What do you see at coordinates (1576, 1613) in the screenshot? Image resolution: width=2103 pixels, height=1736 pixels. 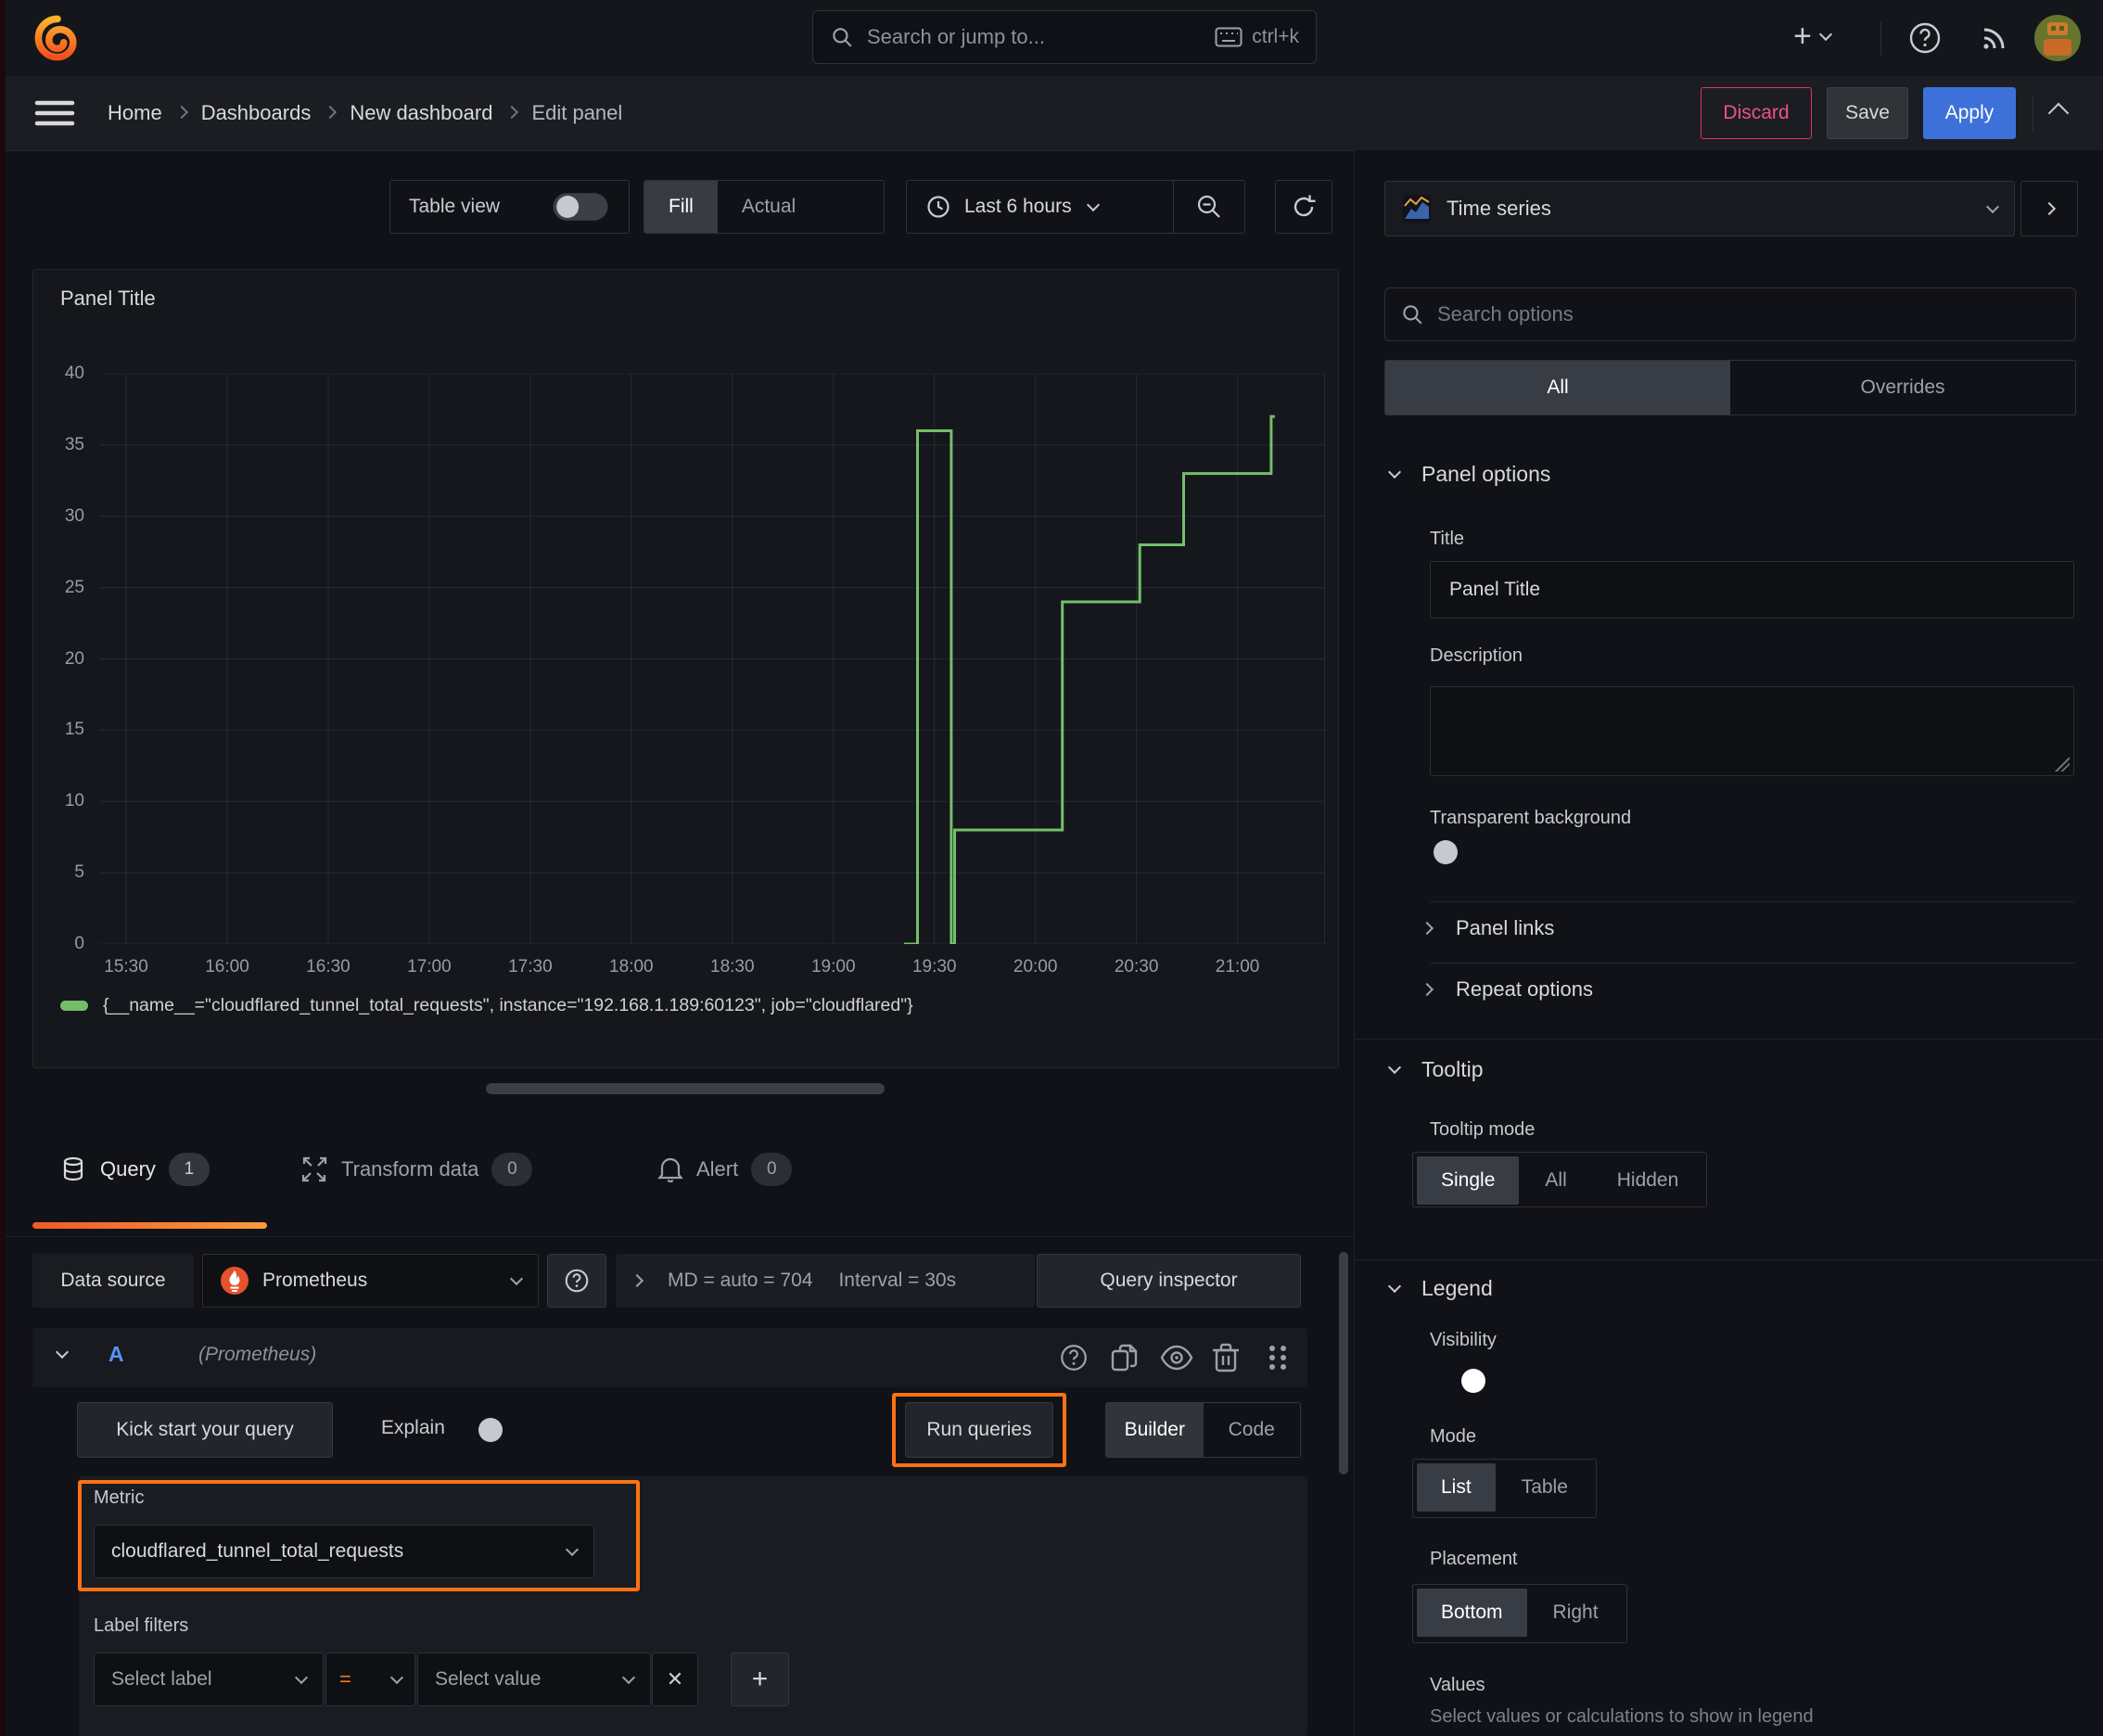 I see `placement-right: Right` at bounding box center [1576, 1613].